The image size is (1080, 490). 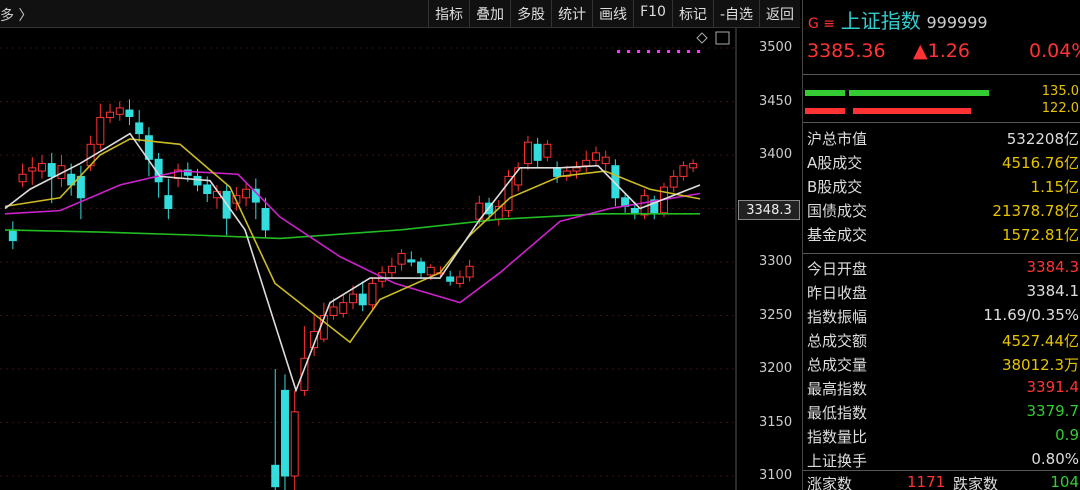 What do you see at coordinates (652, 13) in the screenshot?
I see `f10-button: F10` at bounding box center [652, 13].